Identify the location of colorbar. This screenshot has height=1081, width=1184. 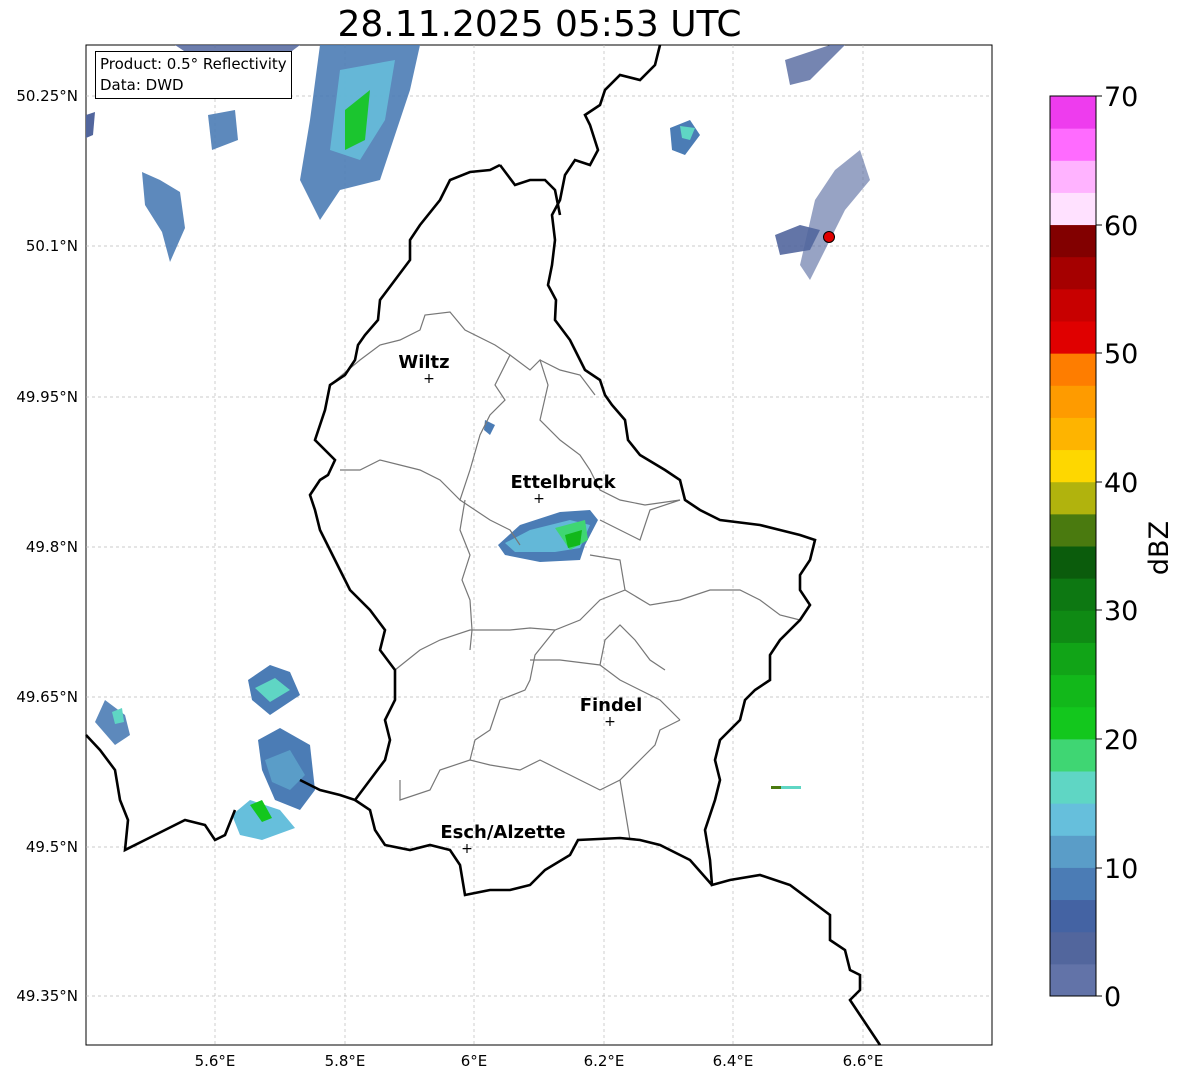
(1075, 546).